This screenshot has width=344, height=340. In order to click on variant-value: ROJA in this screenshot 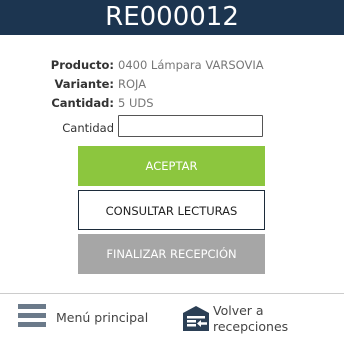, I will do `click(132, 84)`.